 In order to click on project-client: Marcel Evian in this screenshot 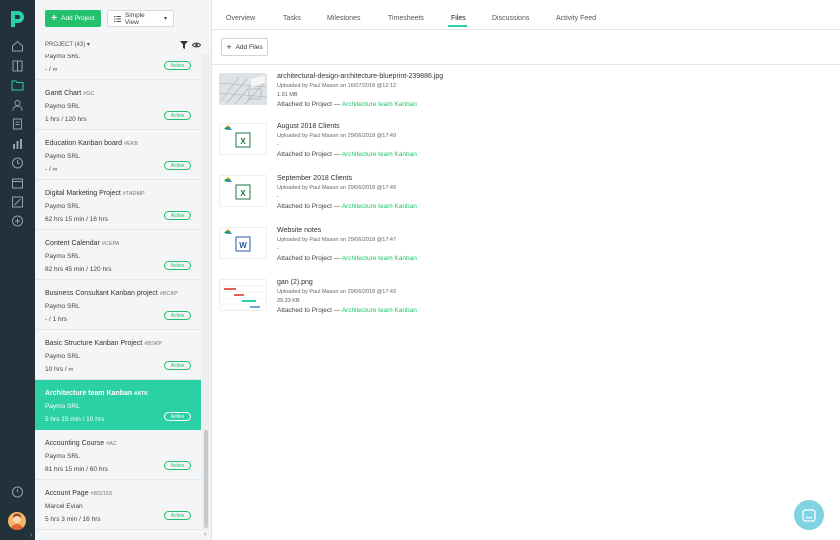, I will do `click(64, 506)`.